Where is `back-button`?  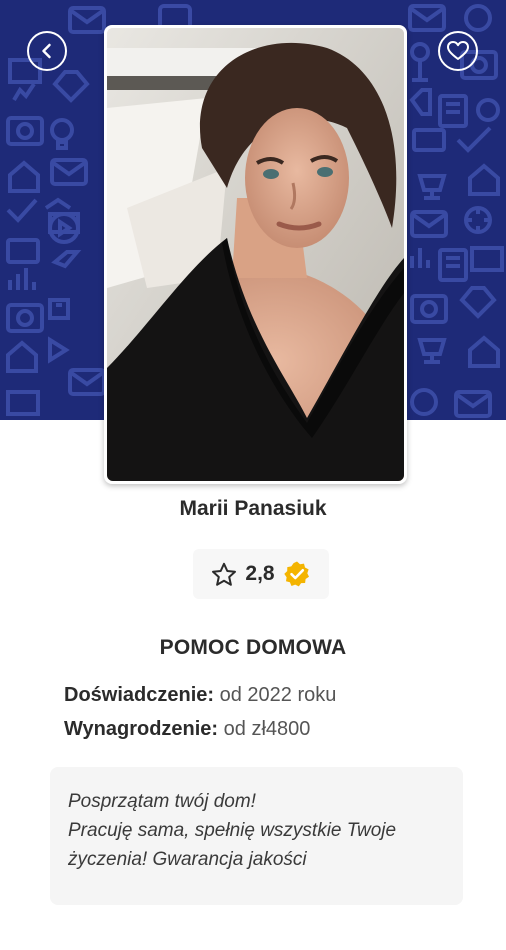 back-button is located at coordinates (47, 51).